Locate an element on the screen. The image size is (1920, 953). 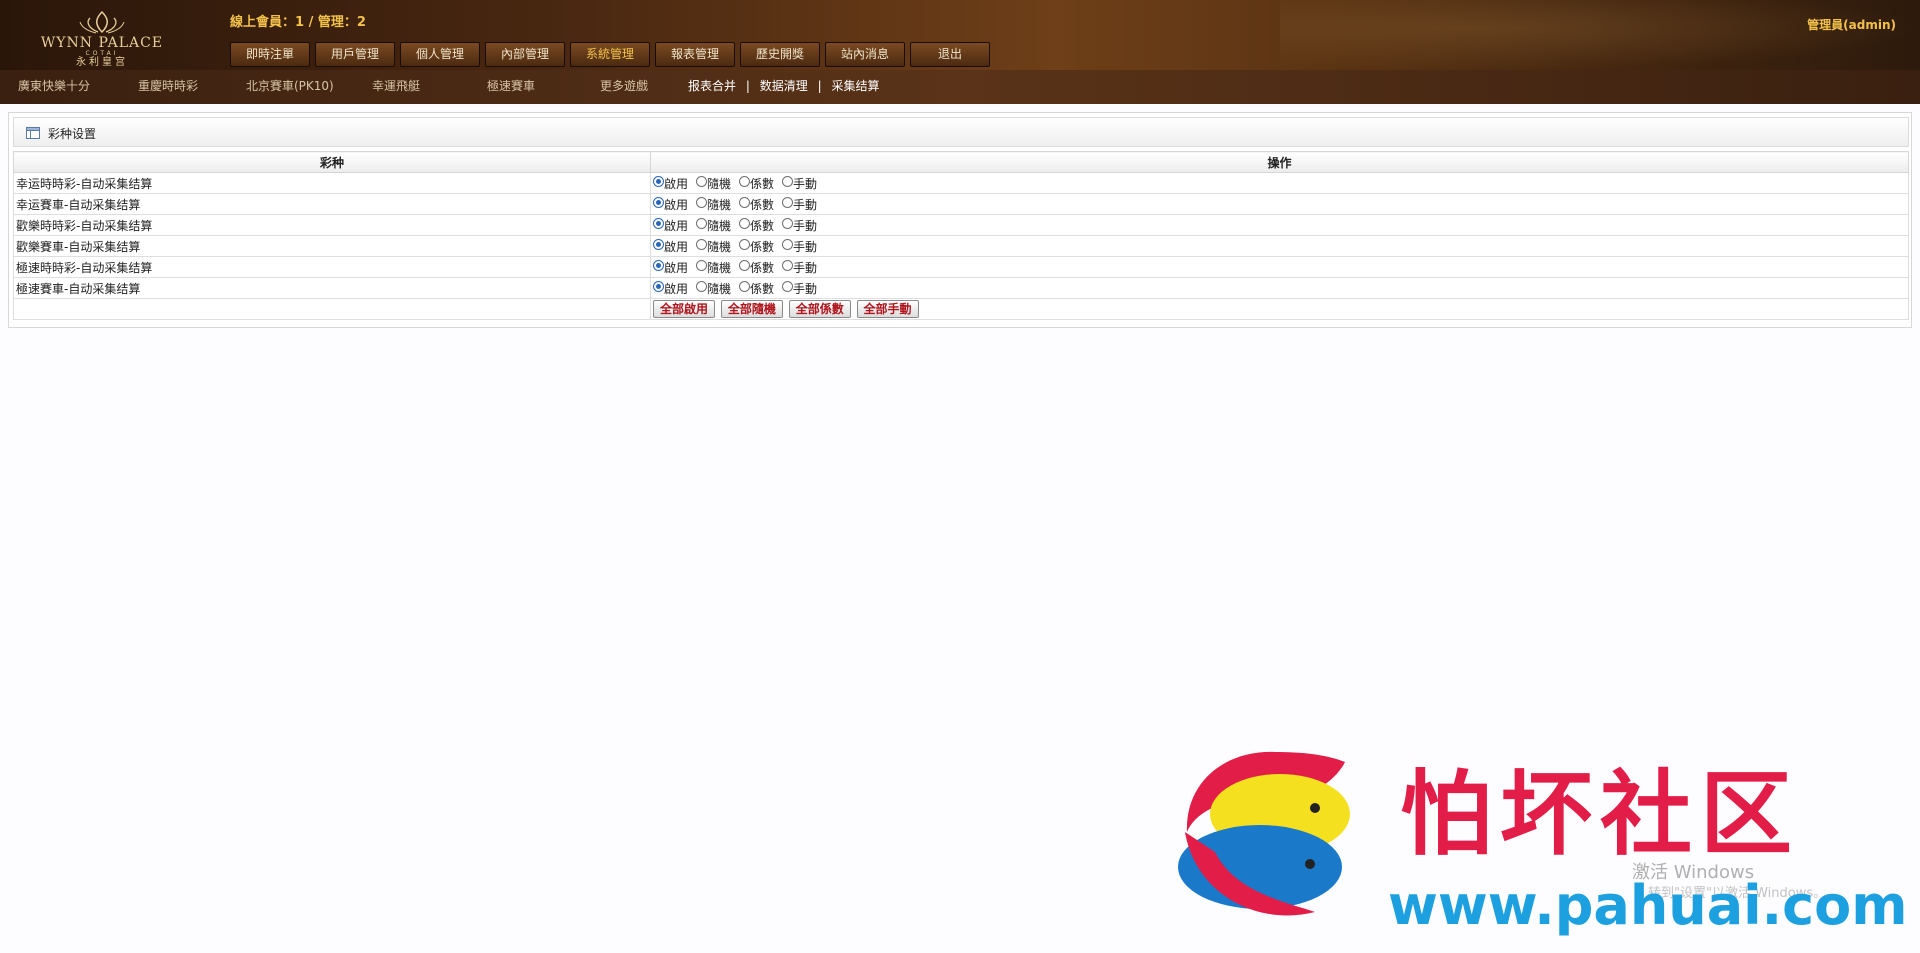
subnav-more-games: 更多遊戲 is located at coordinates (624, 85).